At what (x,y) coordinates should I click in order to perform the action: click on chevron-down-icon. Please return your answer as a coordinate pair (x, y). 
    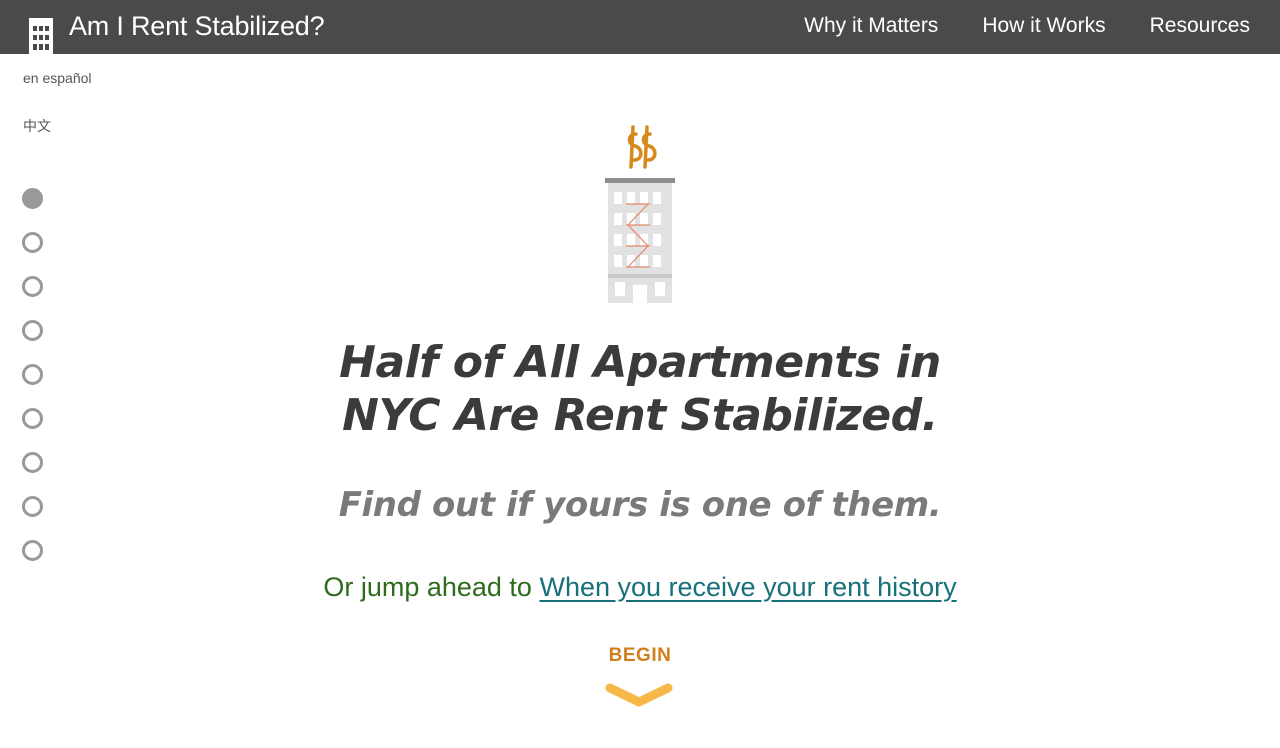
    Looking at the image, I should click on (639, 696).